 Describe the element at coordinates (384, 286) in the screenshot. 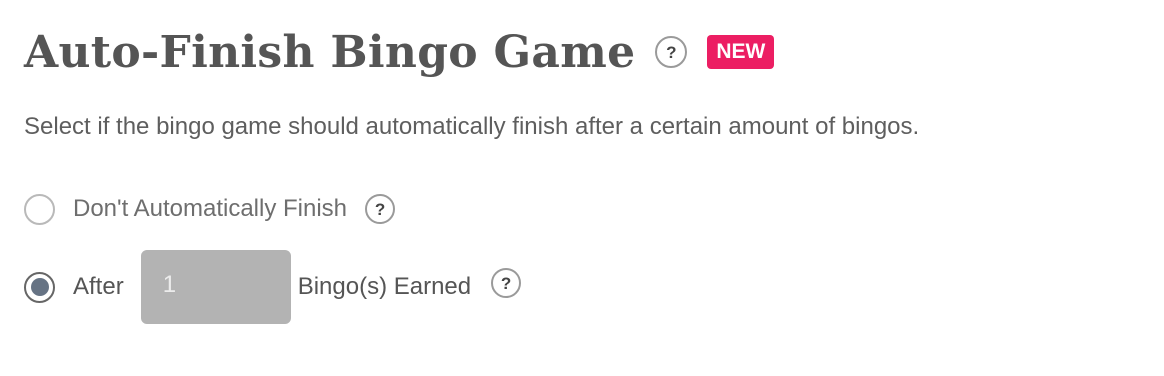

I see `option-suffix-bingos-earned: Bingo(s) Earned` at that location.